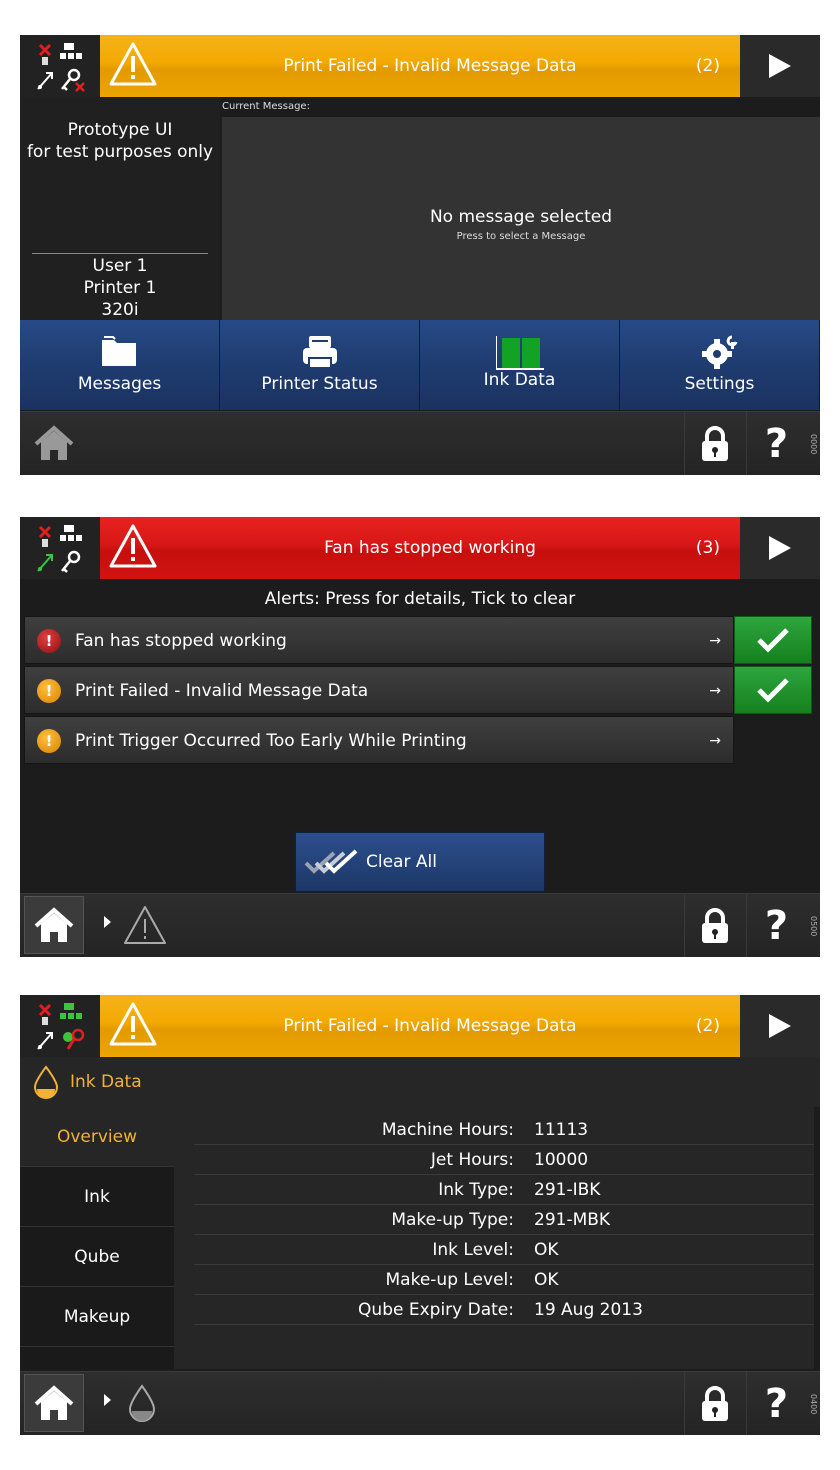  Describe the element at coordinates (473, 1250) in the screenshot. I see `data-label: Ink Level:` at that location.